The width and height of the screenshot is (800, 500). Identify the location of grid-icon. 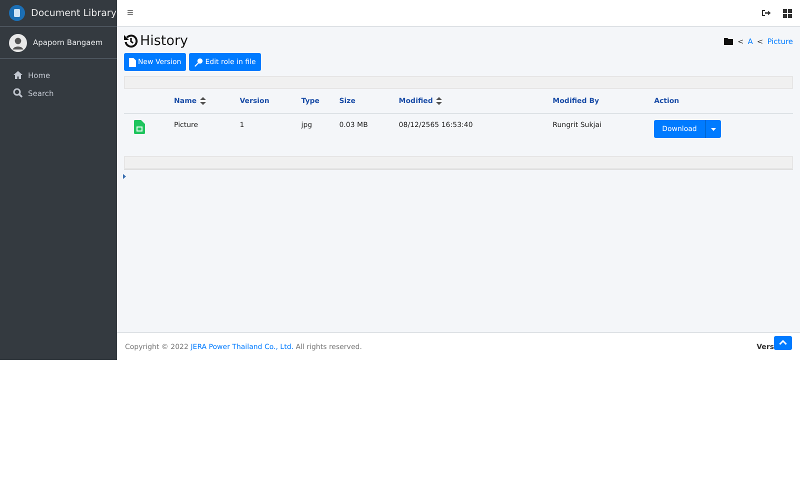
(787, 13).